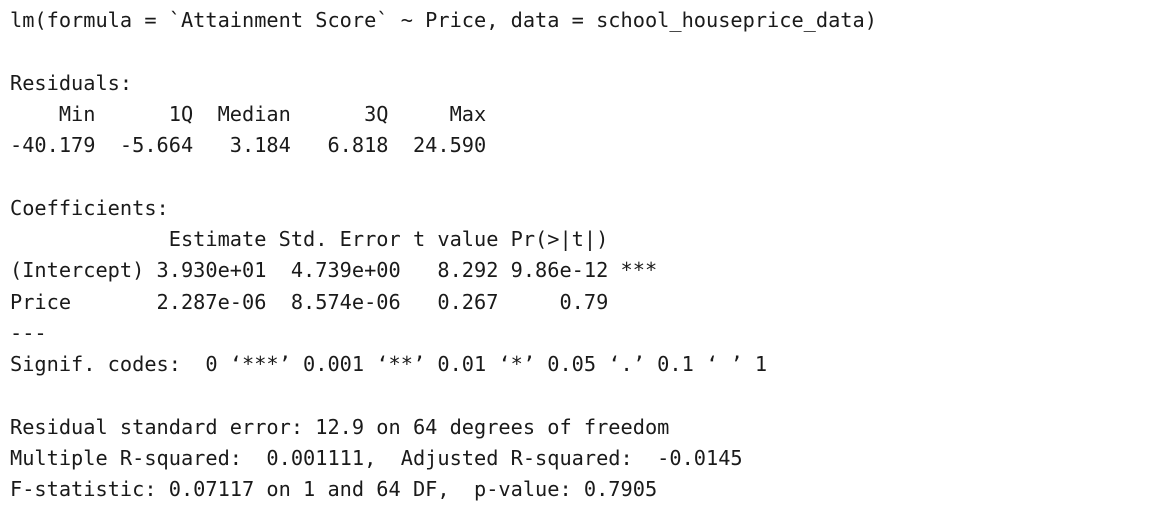 Image resolution: width=1169 pixels, height=519 pixels. What do you see at coordinates (254, 145) in the screenshot?
I see `residuals-values-row: -40.179 -5.664 3.184 6.818 24.590` at bounding box center [254, 145].